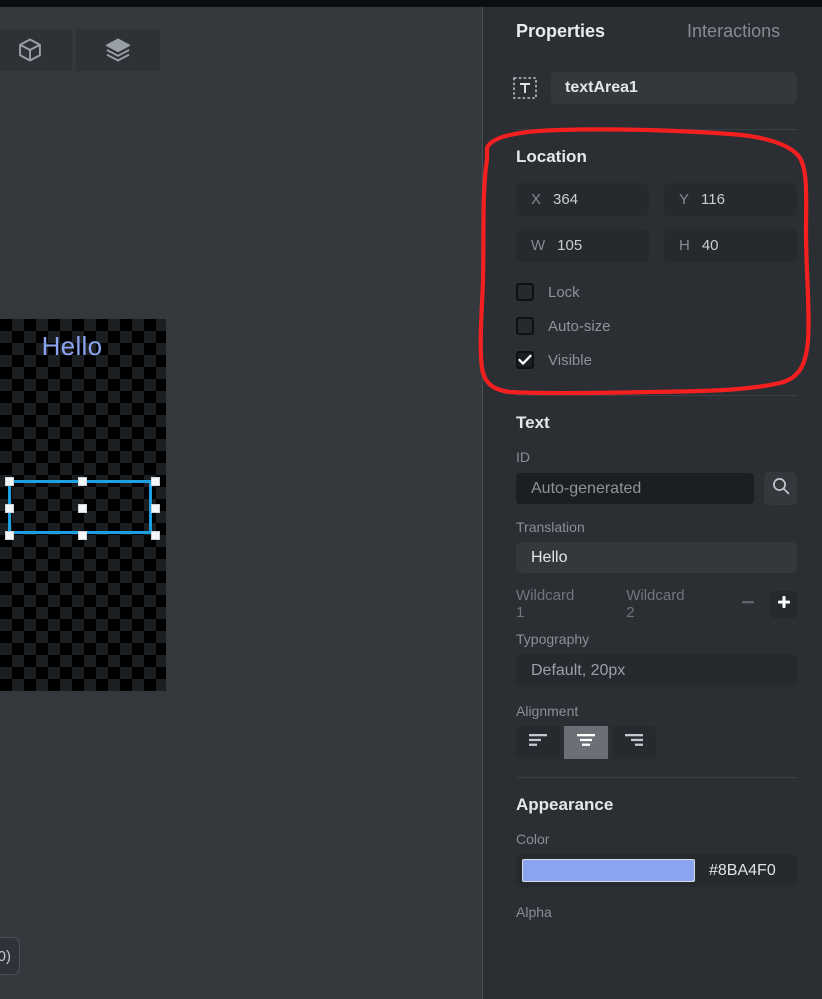 This screenshot has height=999, width=822. What do you see at coordinates (656, 670) in the screenshot?
I see `typography-field: Default, 20px` at bounding box center [656, 670].